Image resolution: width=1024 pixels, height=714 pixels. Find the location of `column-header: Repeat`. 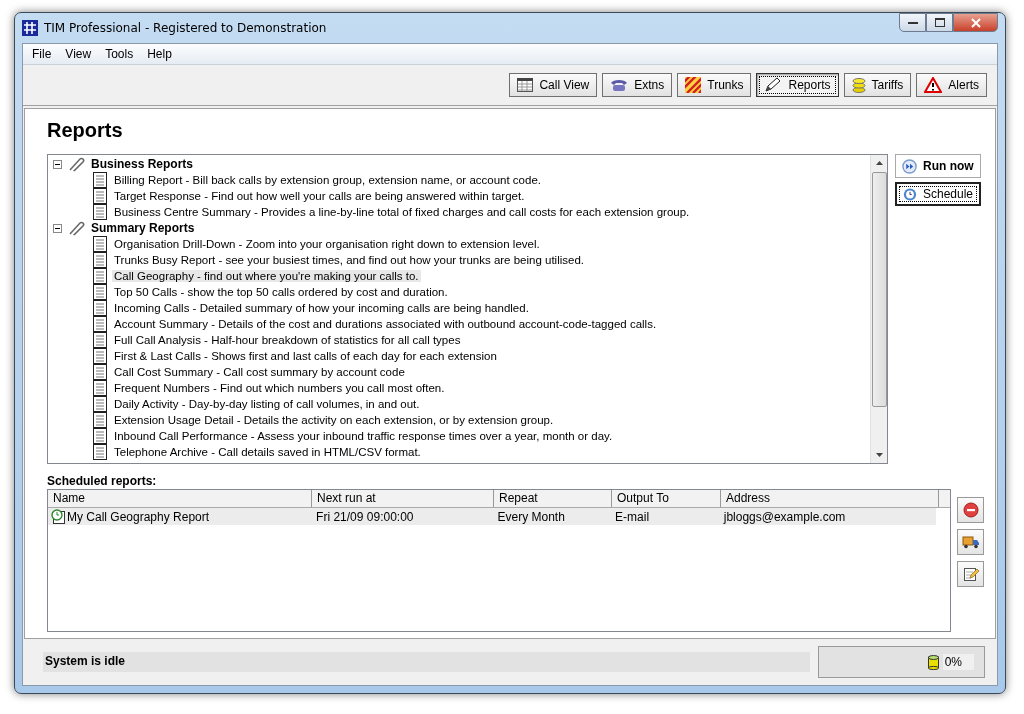

column-header: Repeat is located at coordinates (553, 498).